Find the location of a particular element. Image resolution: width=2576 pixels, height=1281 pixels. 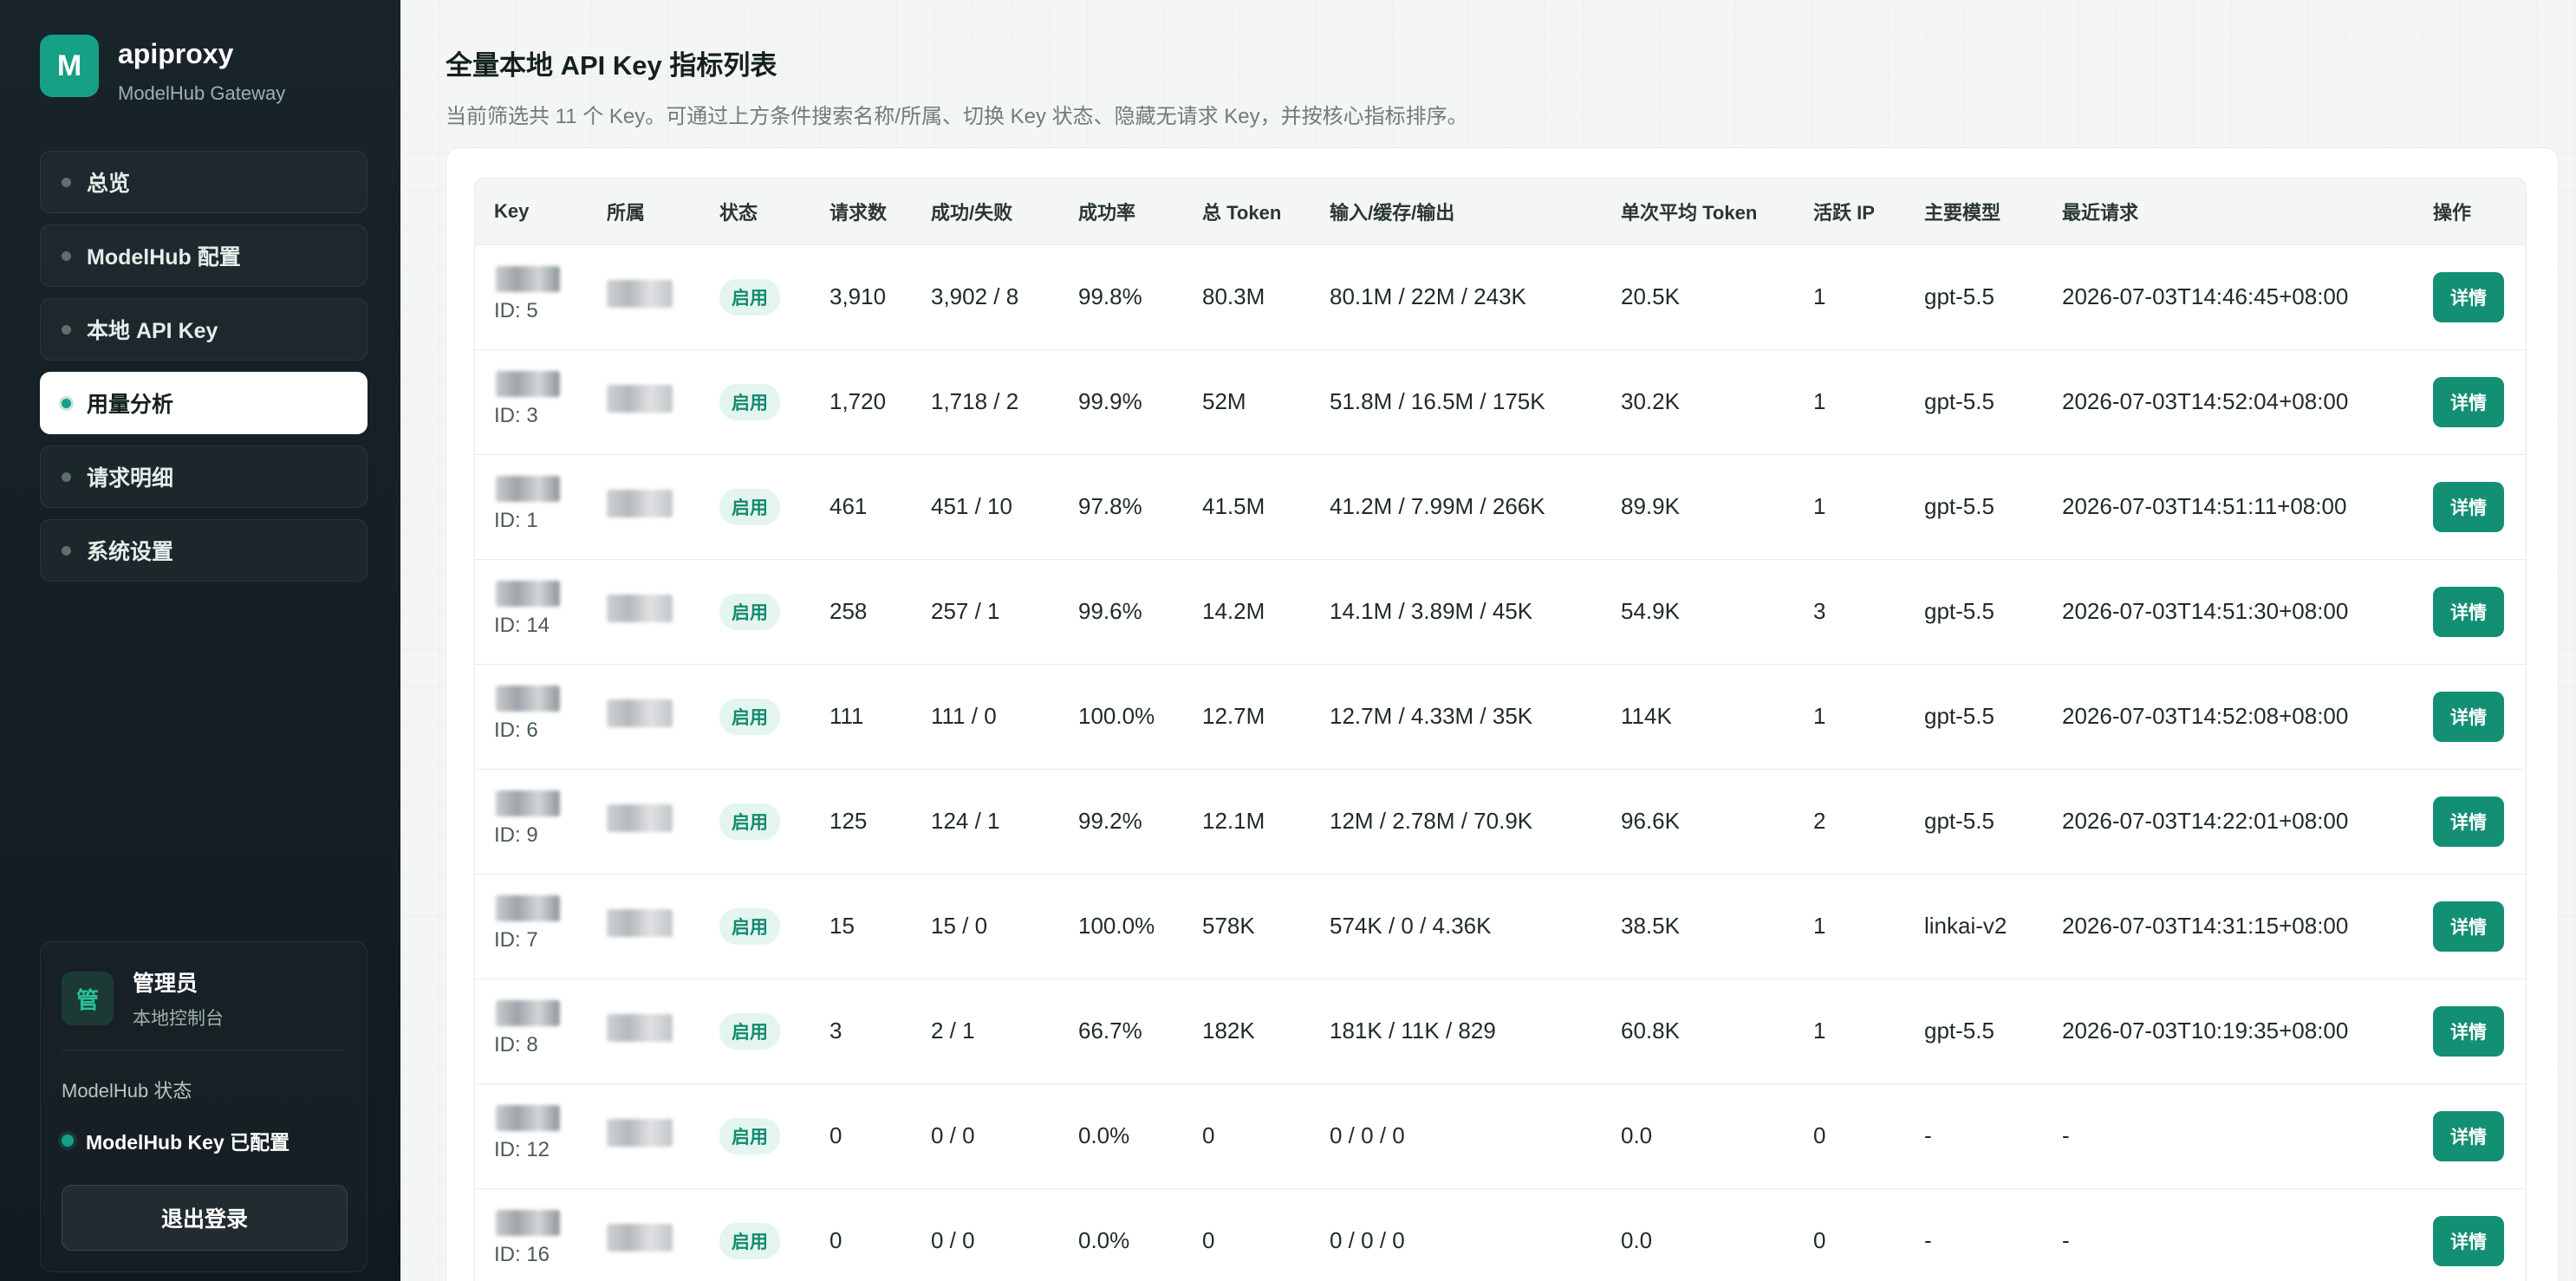

column-header: 单次平均 Token is located at coordinates (1698, 211).